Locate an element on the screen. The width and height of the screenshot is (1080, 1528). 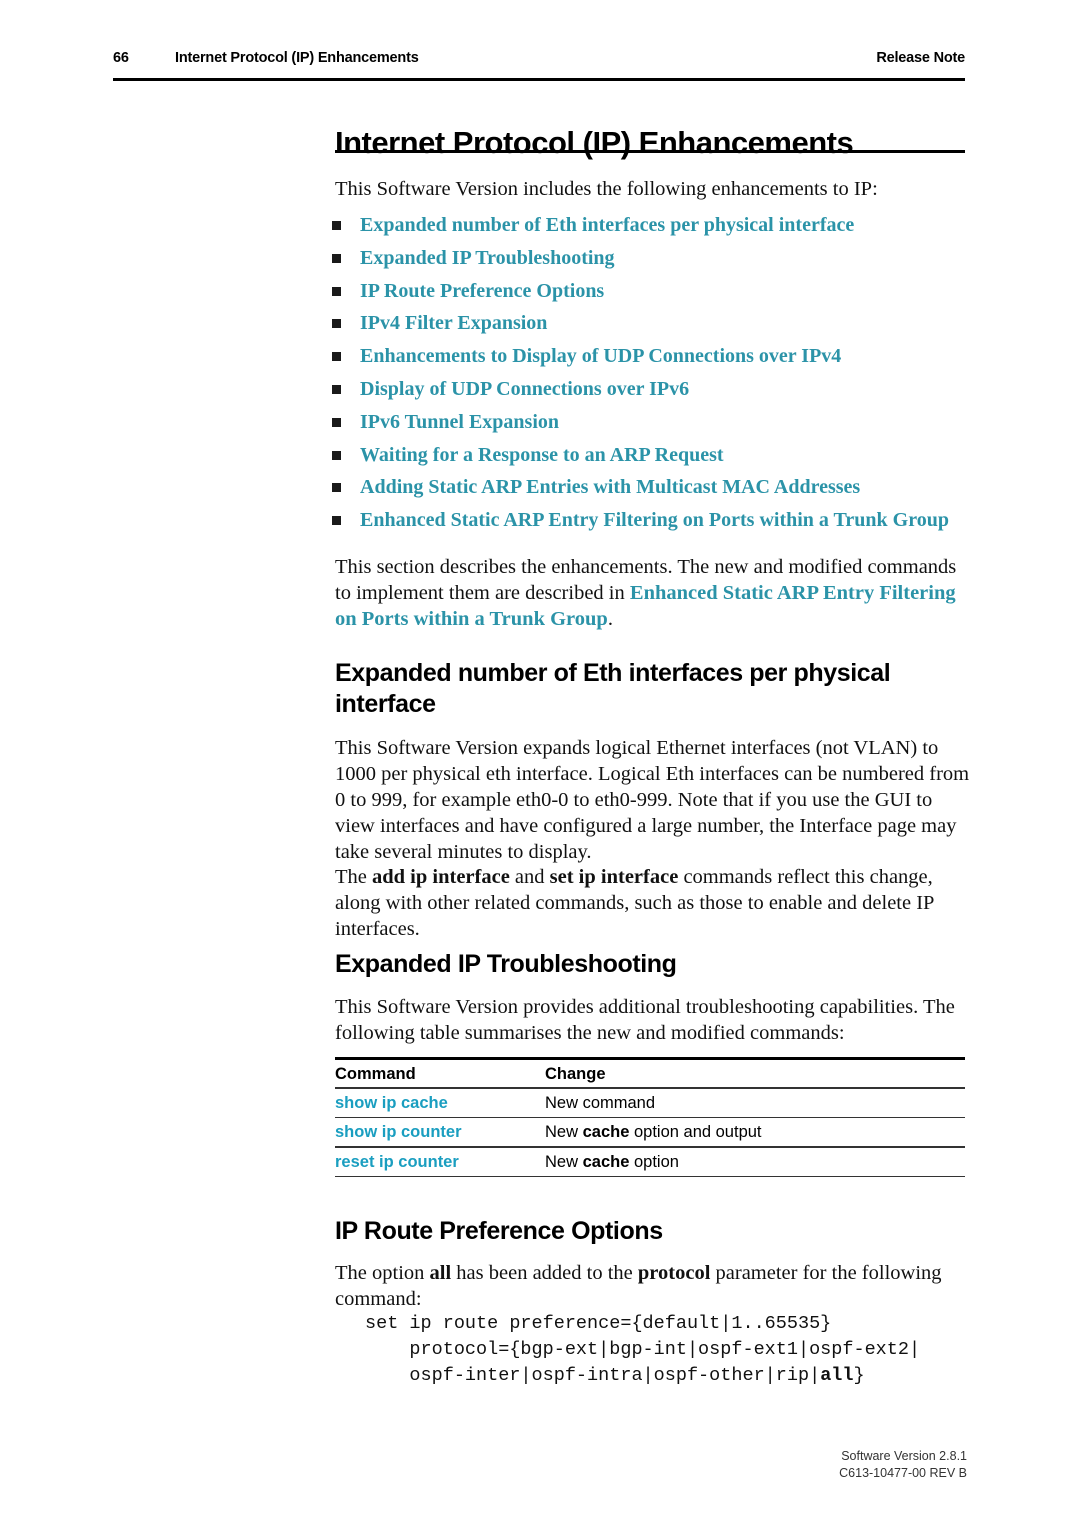
header-rule is located at coordinates (539, 79).